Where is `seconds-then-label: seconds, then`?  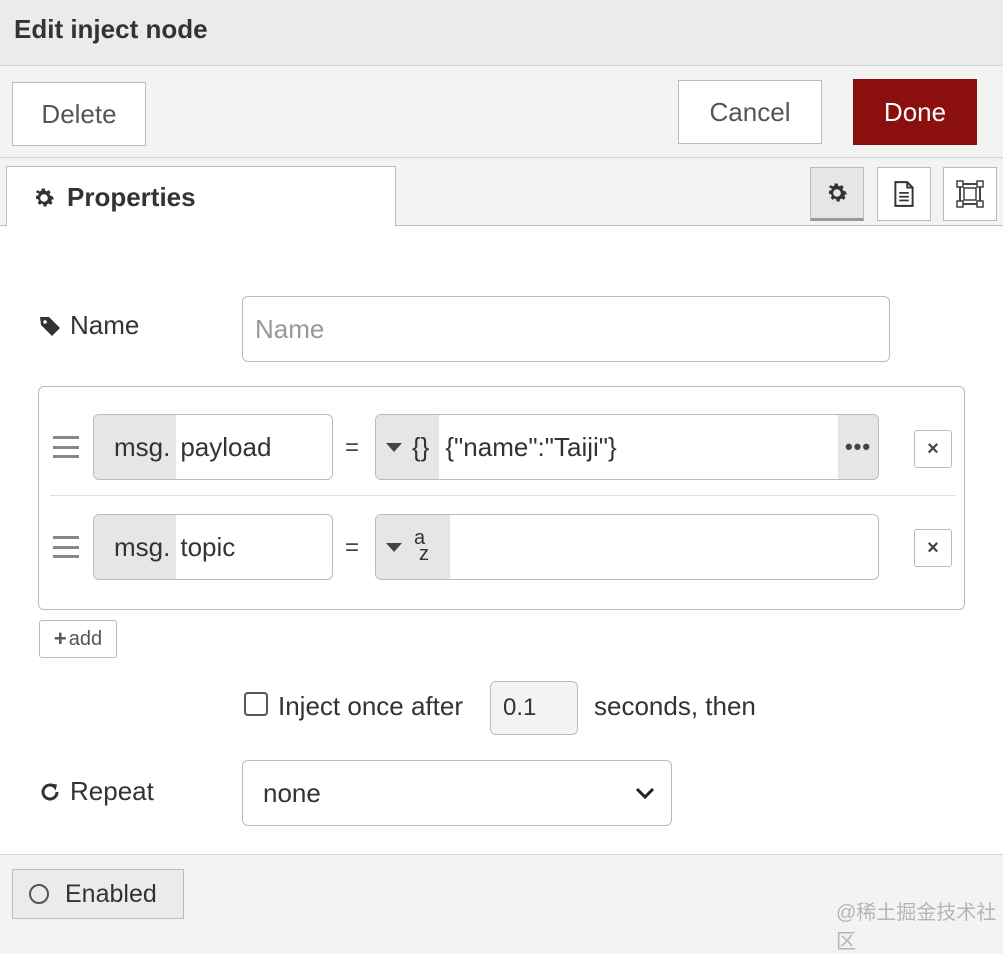
seconds-then-label: seconds, then is located at coordinates (675, 706).